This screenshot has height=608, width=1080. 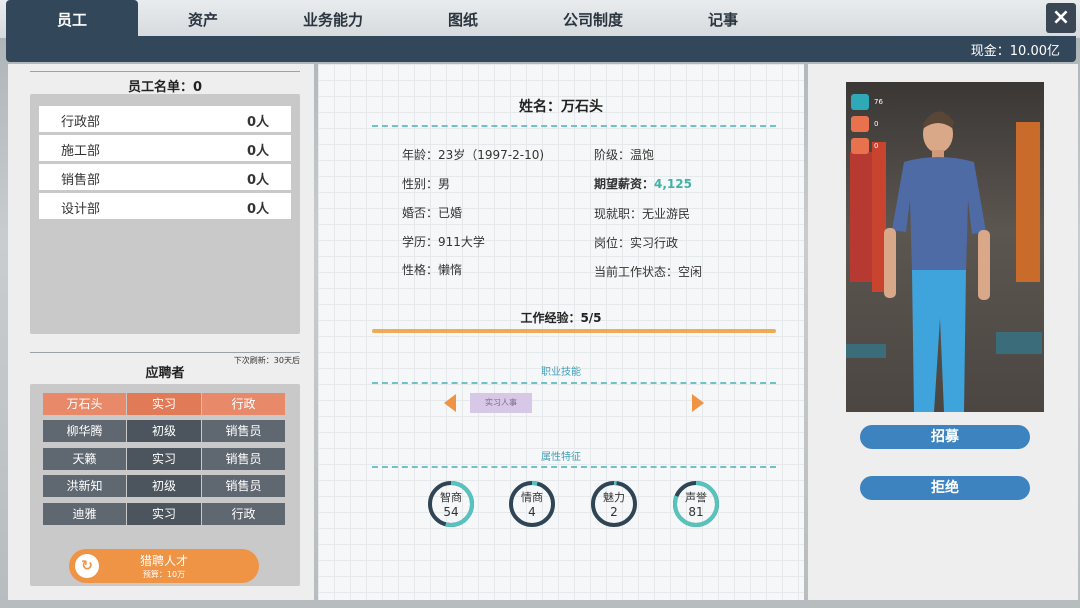 What do you see at coordinates (165, 148) in the screenshot?
I see `department-row-construction: 施工部 0人` at bounding box center [165, 148].